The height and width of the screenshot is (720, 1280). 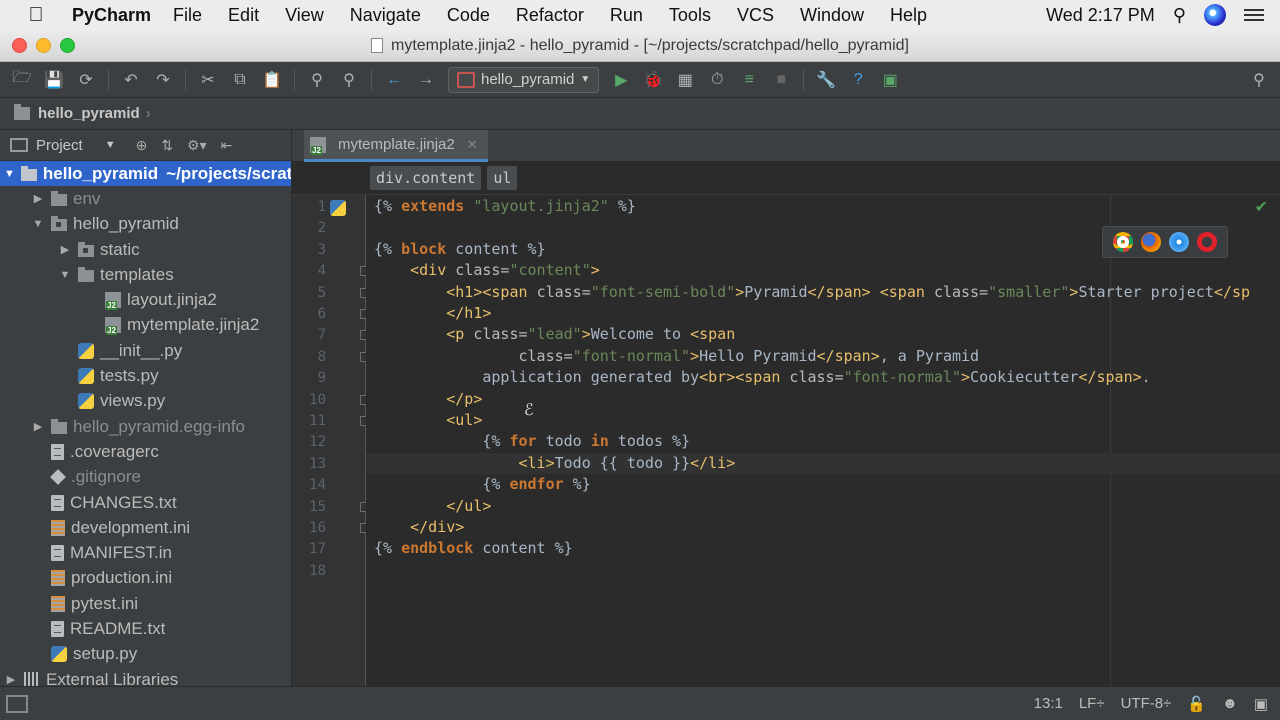 What do you see at coordinates (1254, 15) in the screenshot?
I see `notification-center-icon` at bounding box center [1254, 15].